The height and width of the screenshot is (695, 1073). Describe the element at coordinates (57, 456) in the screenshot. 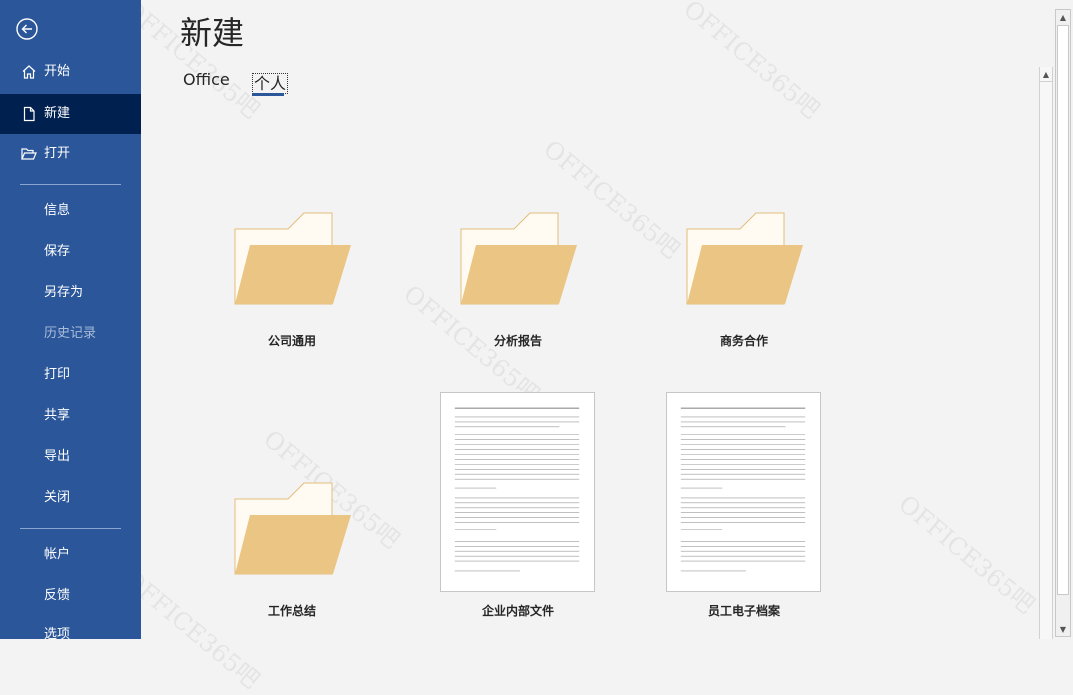

I see `nav-export-label: 导出` at that location.